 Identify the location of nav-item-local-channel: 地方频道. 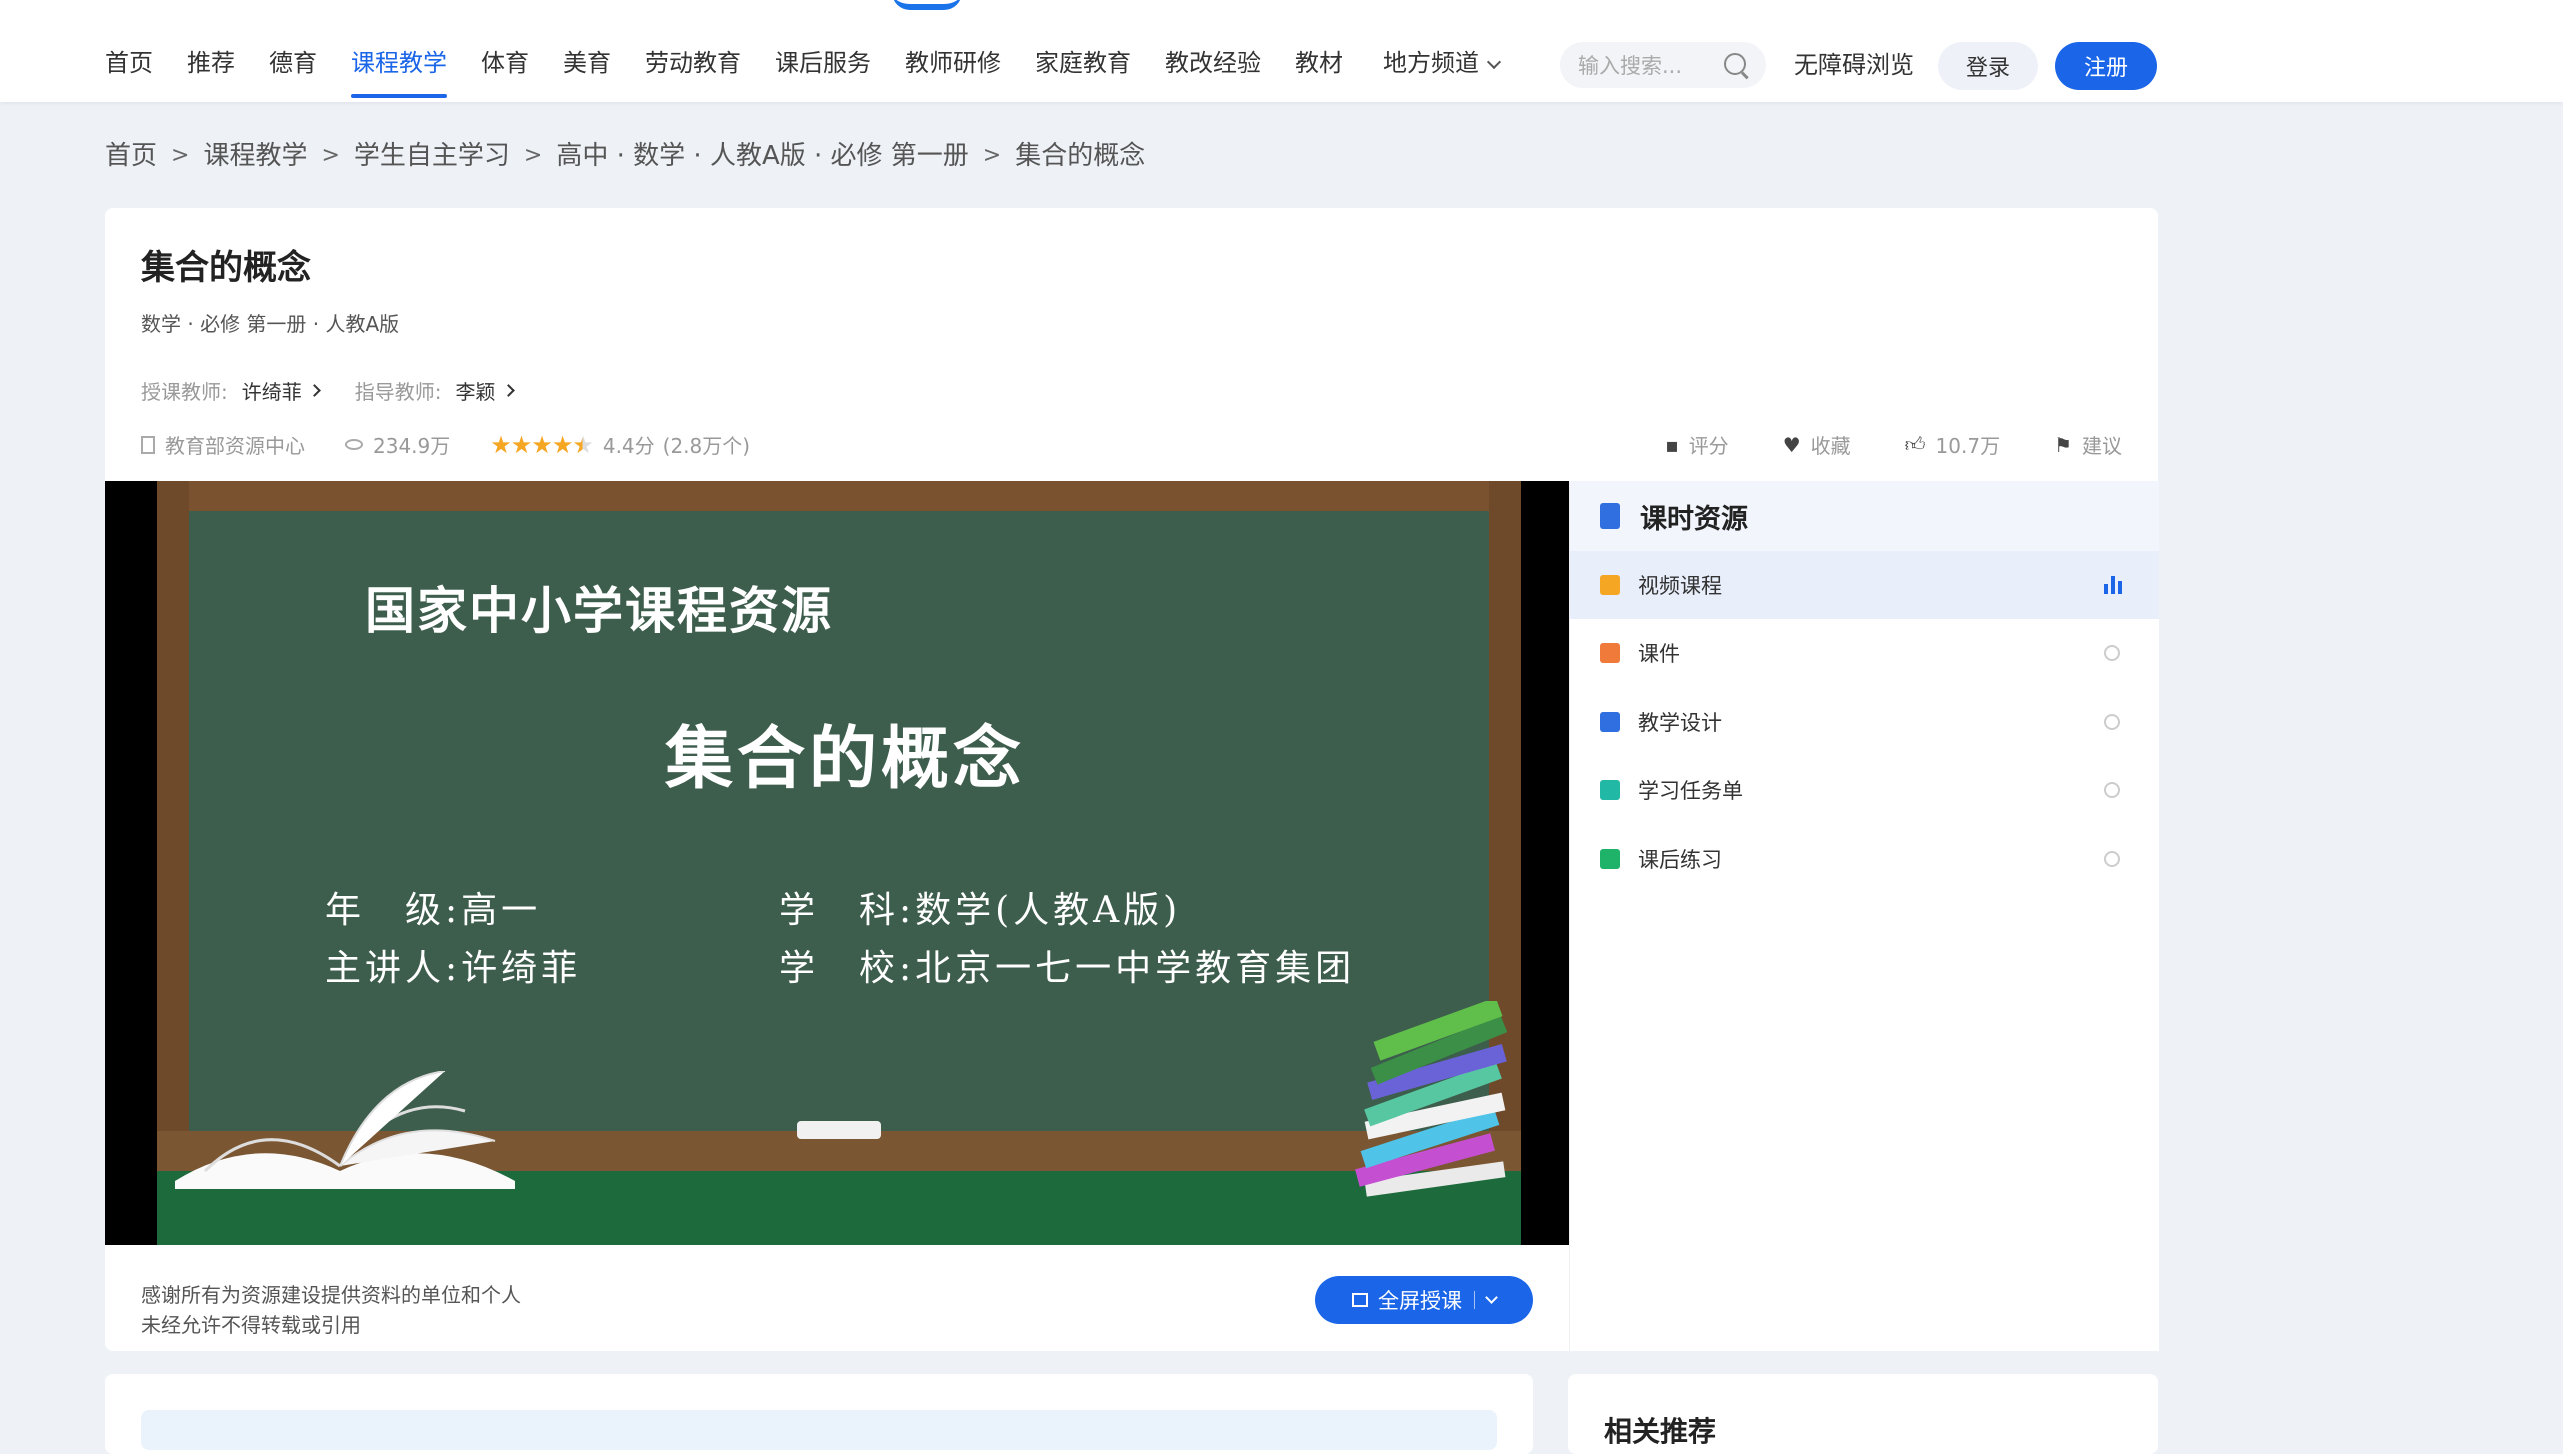
(1442, 63).